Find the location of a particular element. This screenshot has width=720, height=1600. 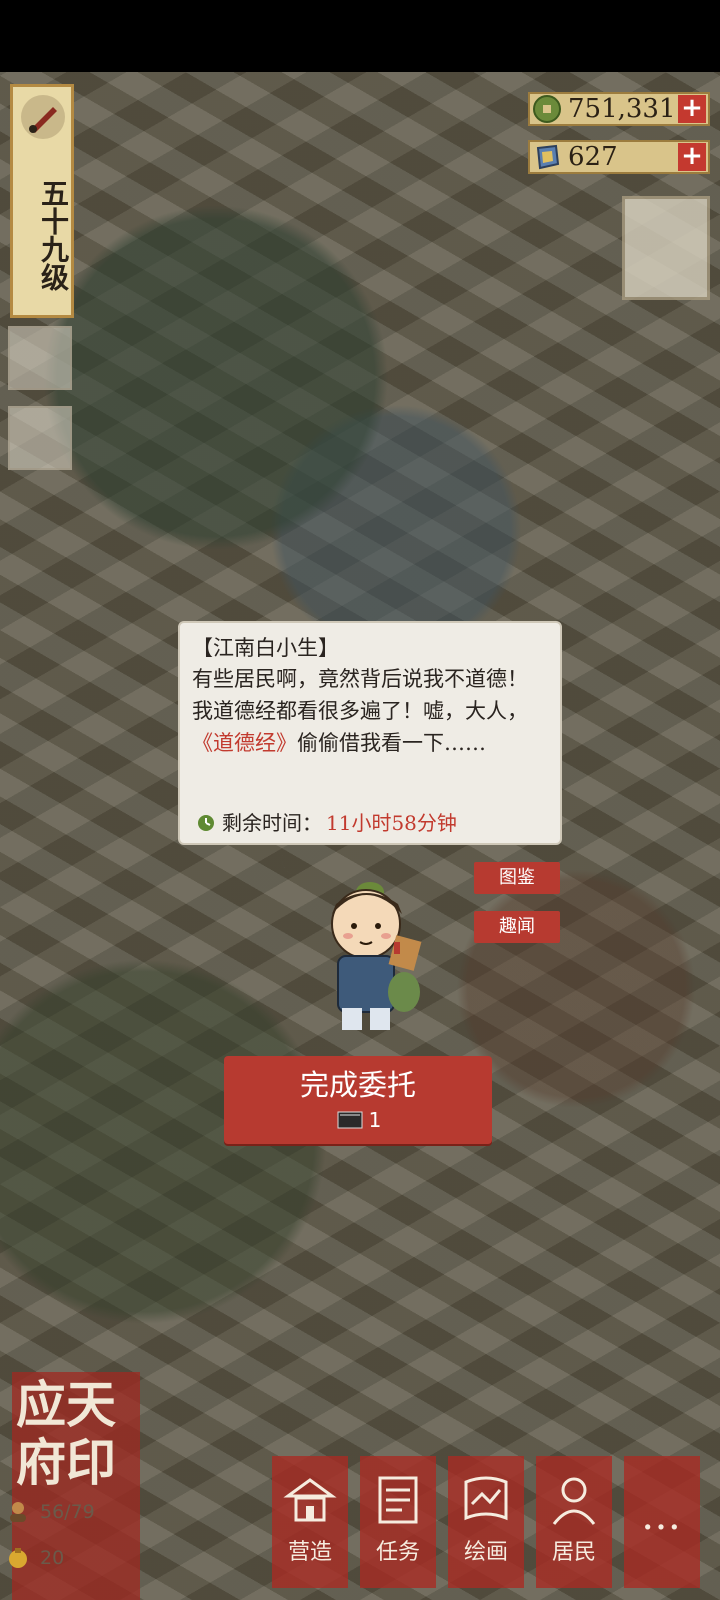

coin-bag-icon is located at coordinates (18, 1558).